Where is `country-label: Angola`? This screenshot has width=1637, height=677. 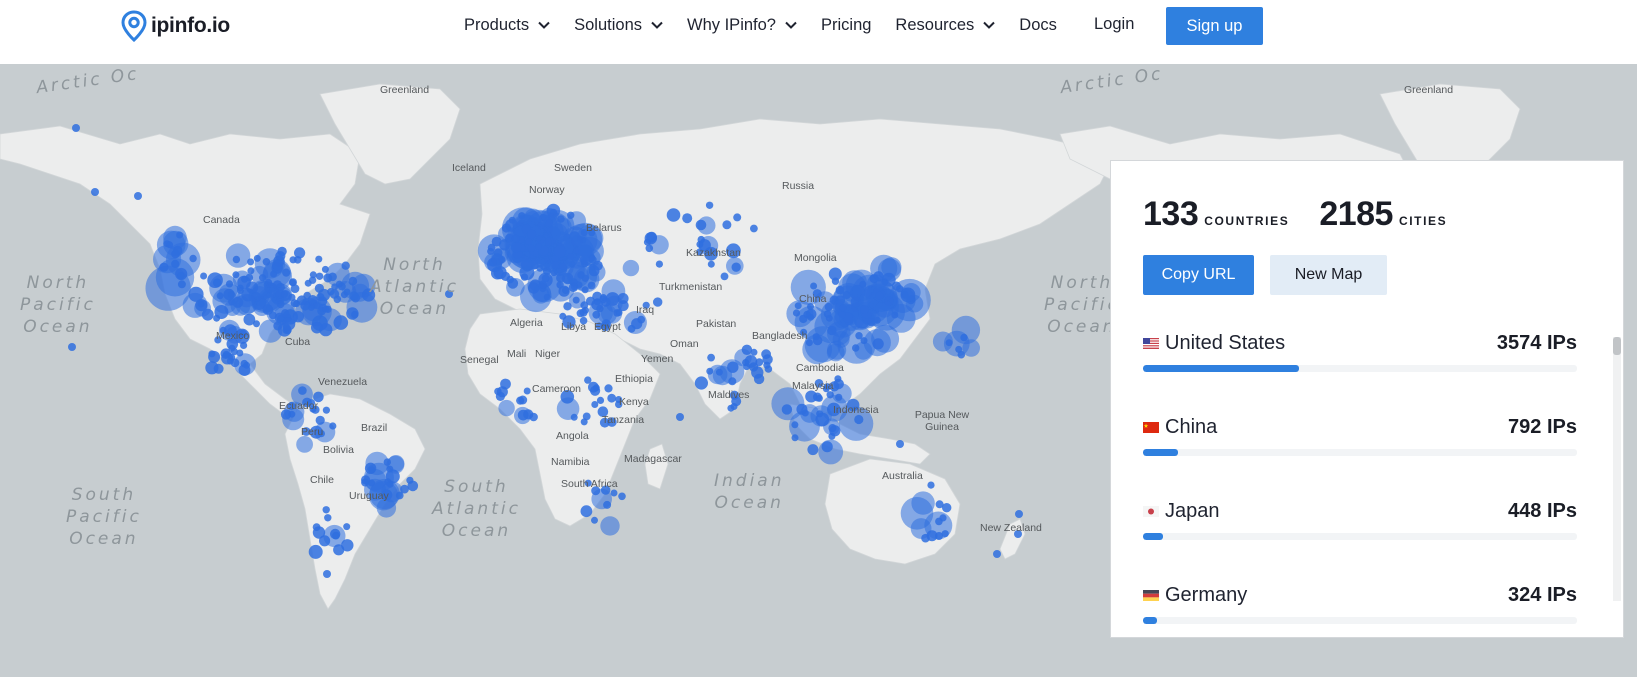 country-label: Angola is located at coordinates (572, 436).